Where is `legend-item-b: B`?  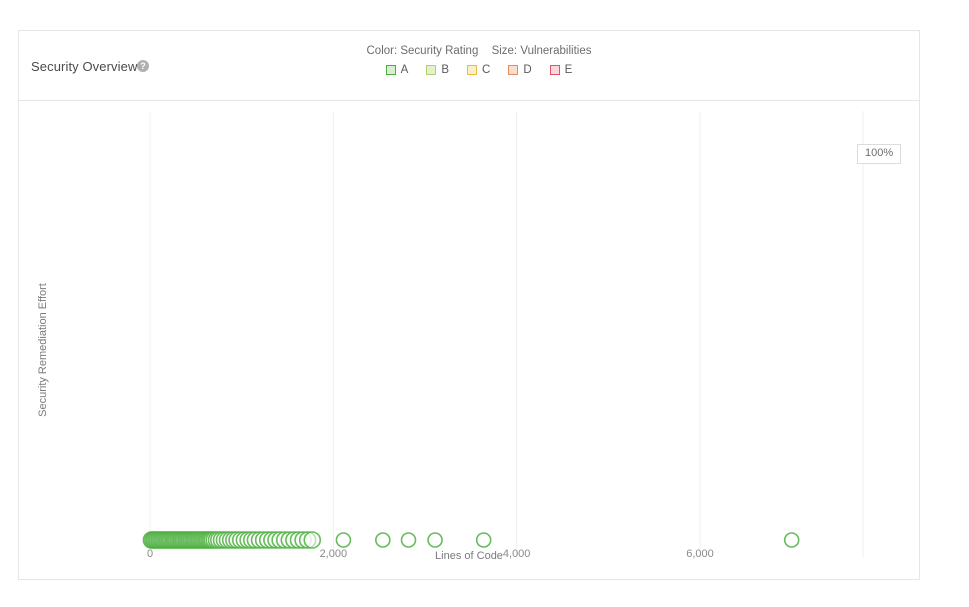
legend-item-b: B is located at coordinates (437, 70).